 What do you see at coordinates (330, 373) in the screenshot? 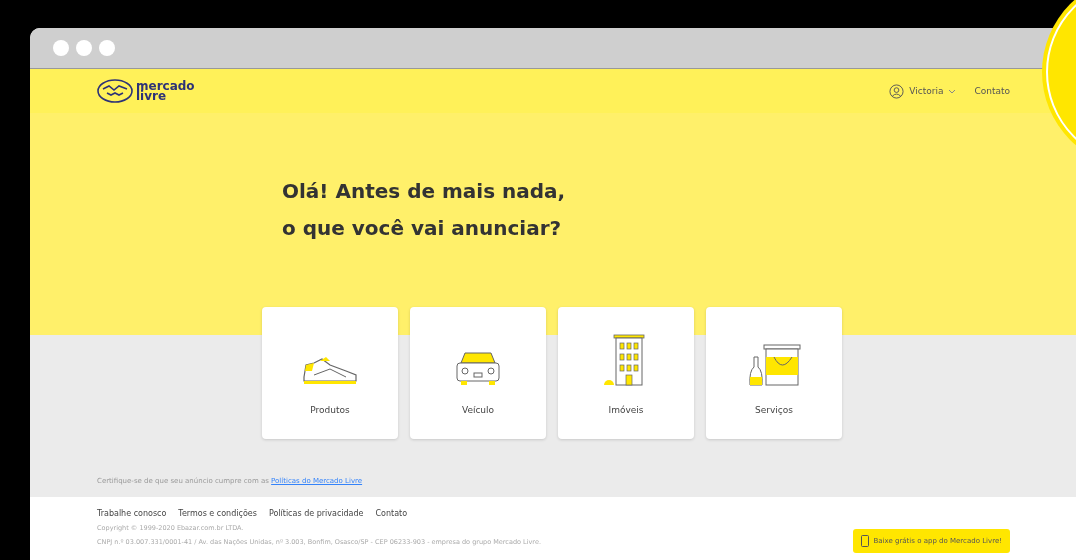
I see `category-card: Produtos` at bounding box center [330, 373].